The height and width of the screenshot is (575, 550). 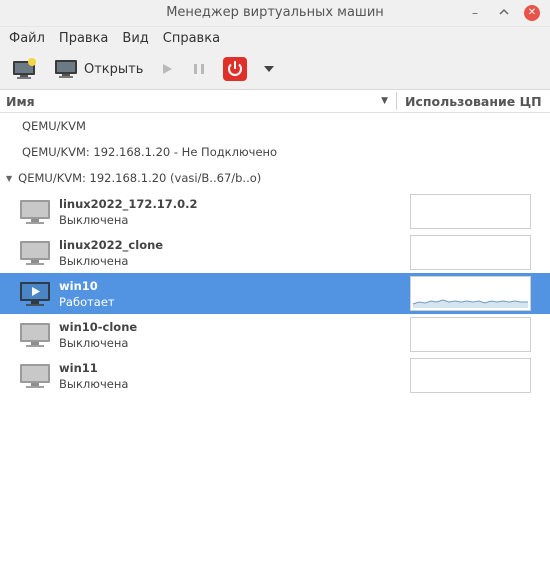 What do you see at coordinates (66, 69) in the screenshot?
I see `monitor-icon` at bounding box center [66, 69].